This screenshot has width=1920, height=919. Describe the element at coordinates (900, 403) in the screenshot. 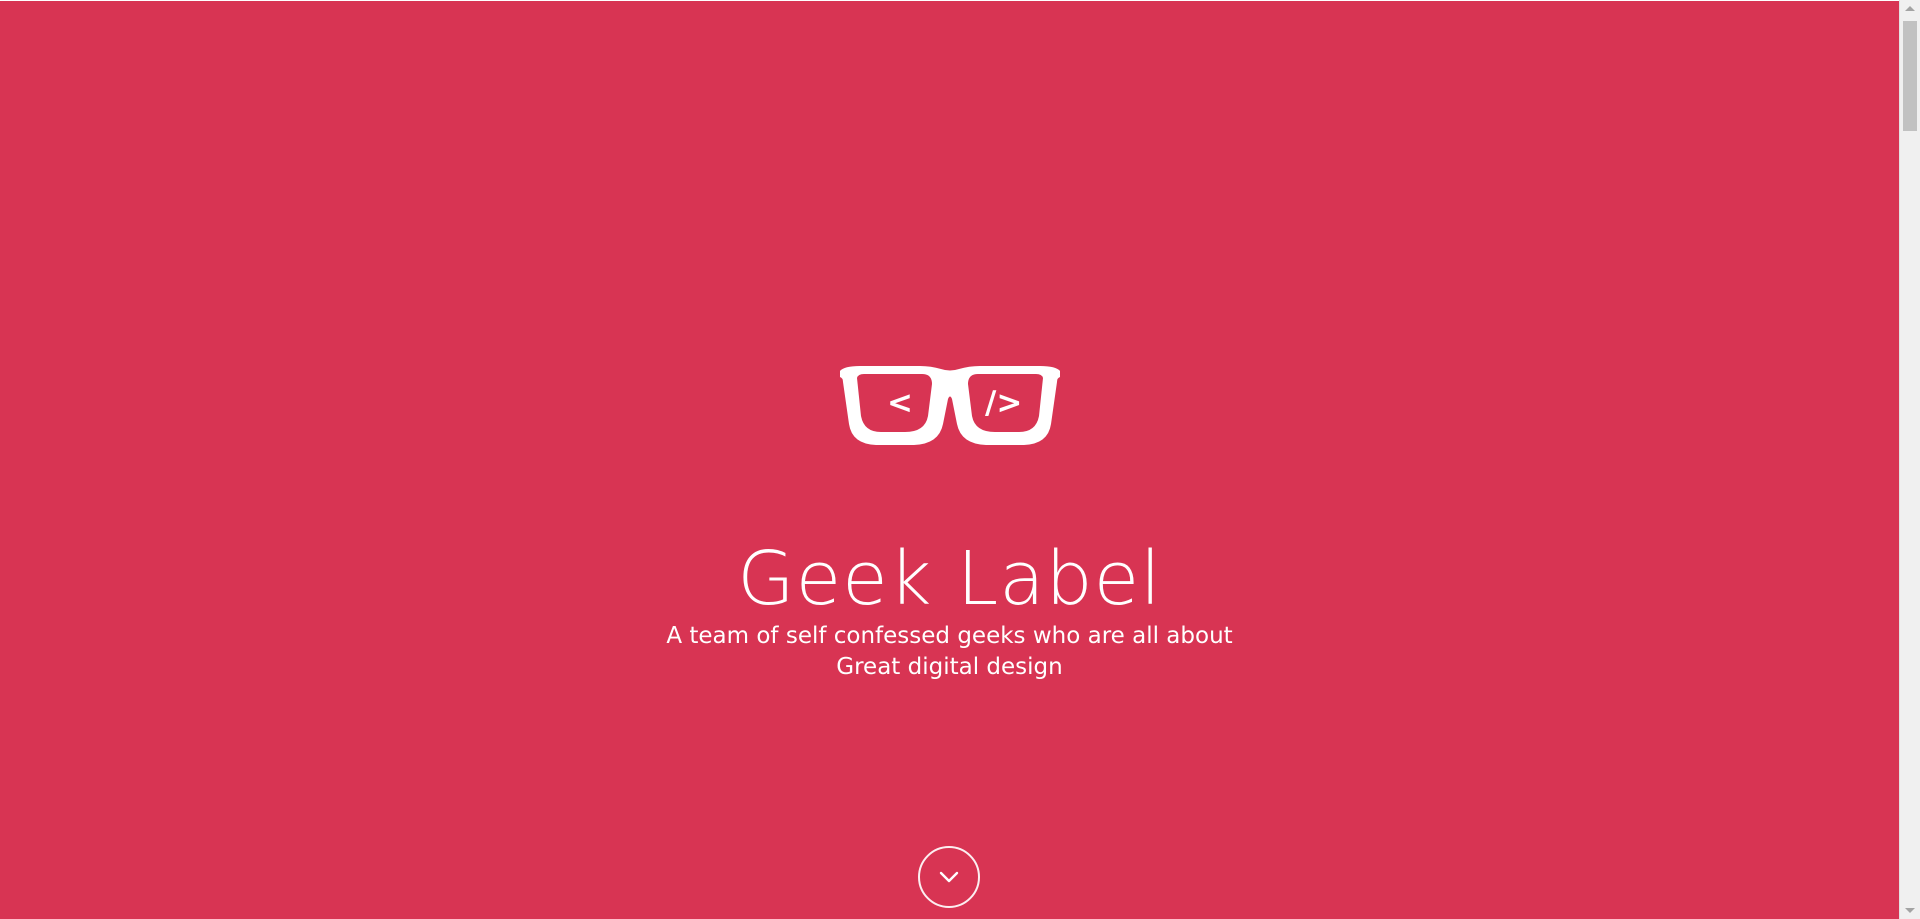

I see `left-code-symbol: <` at that location.